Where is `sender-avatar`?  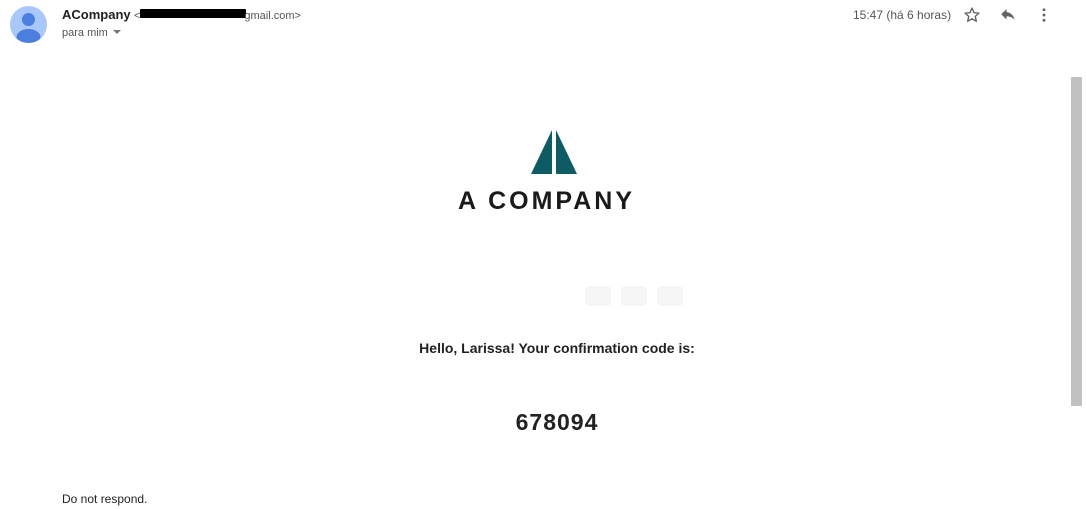
sender-avatar is located at coordinates (28, 24).